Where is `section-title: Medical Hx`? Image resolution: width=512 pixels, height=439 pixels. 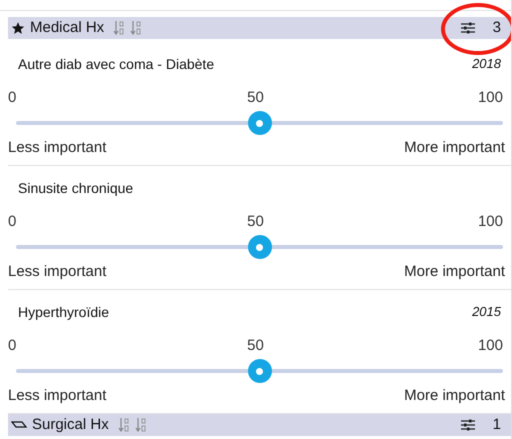
section-title: Medical Hx is located at coordinates (67, 28).